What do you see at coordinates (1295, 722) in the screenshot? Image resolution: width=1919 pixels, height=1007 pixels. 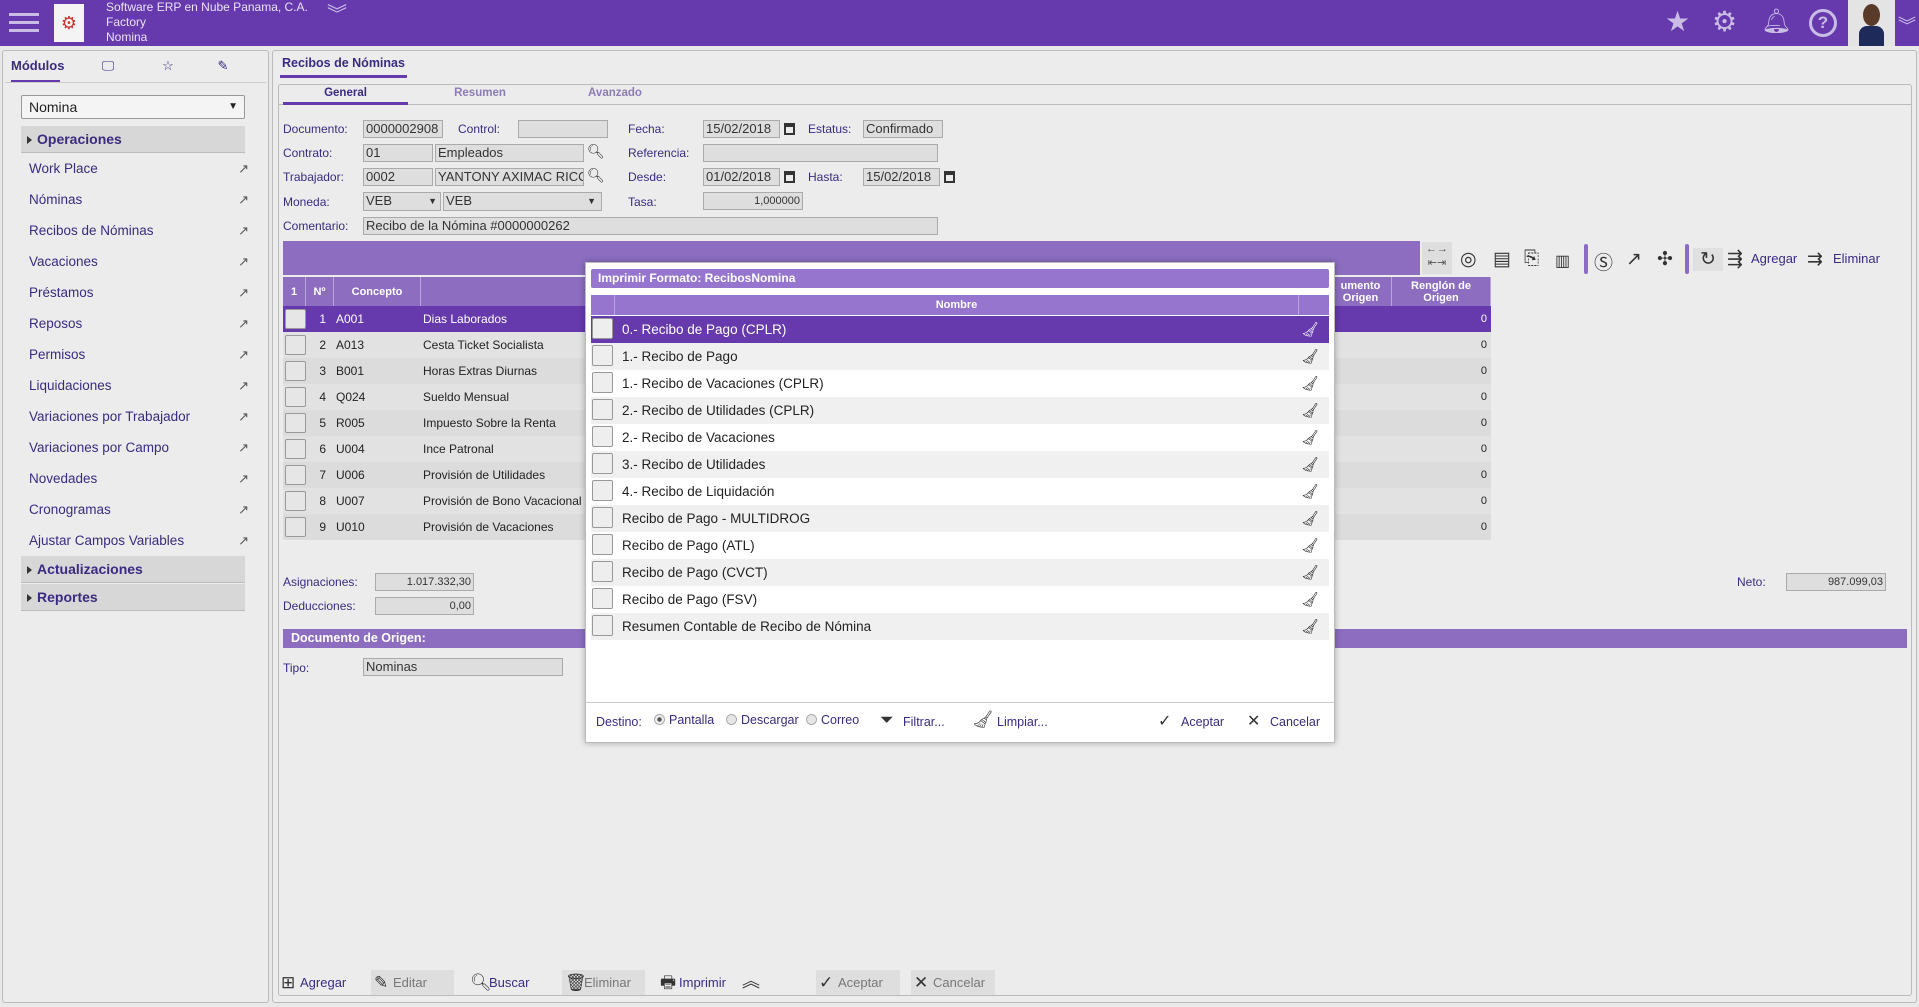 I see `cancelar-dialog-button: Cancelar` at bounding box center [1295, 722].